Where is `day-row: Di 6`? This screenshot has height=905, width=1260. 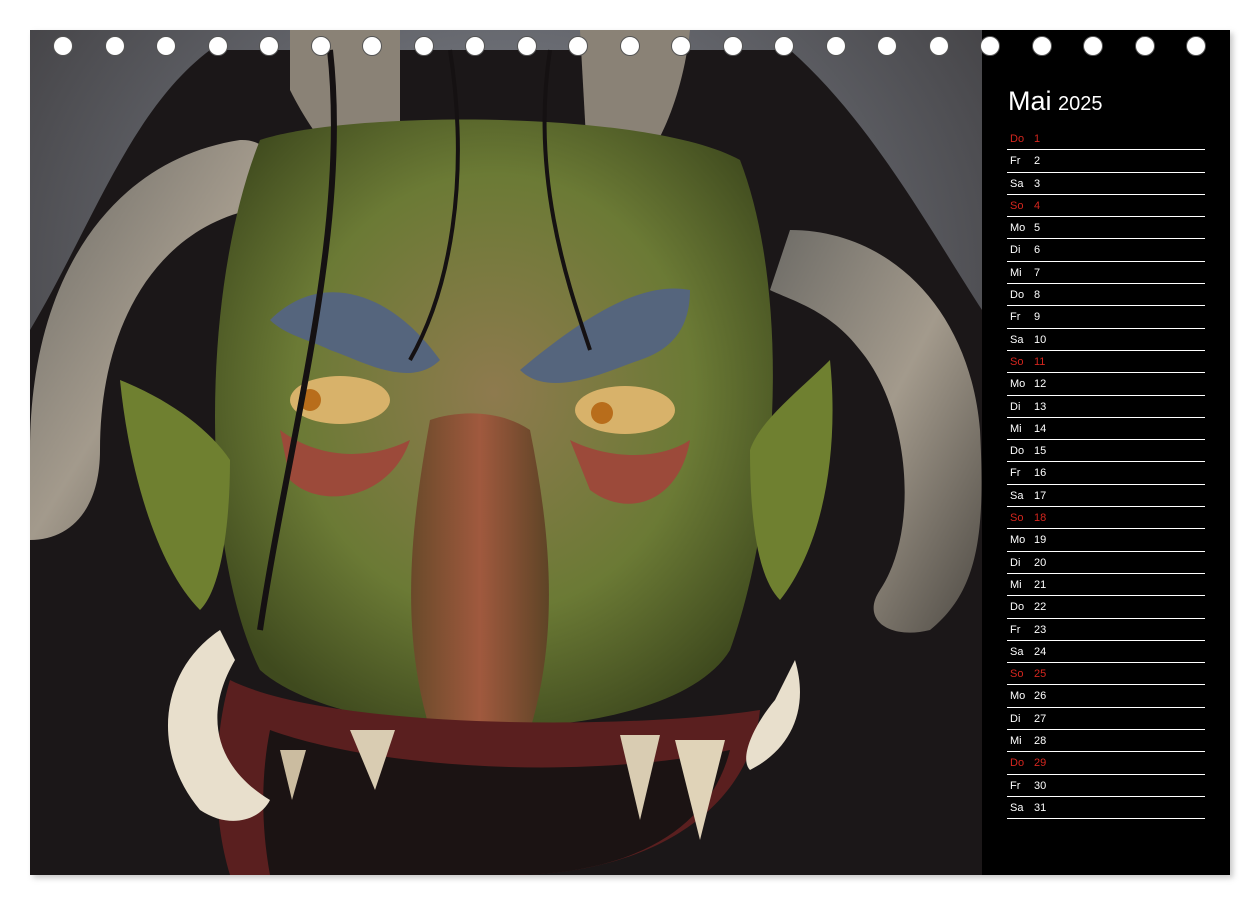 day-row: Di 6 is located at coordinates (1106, 250).